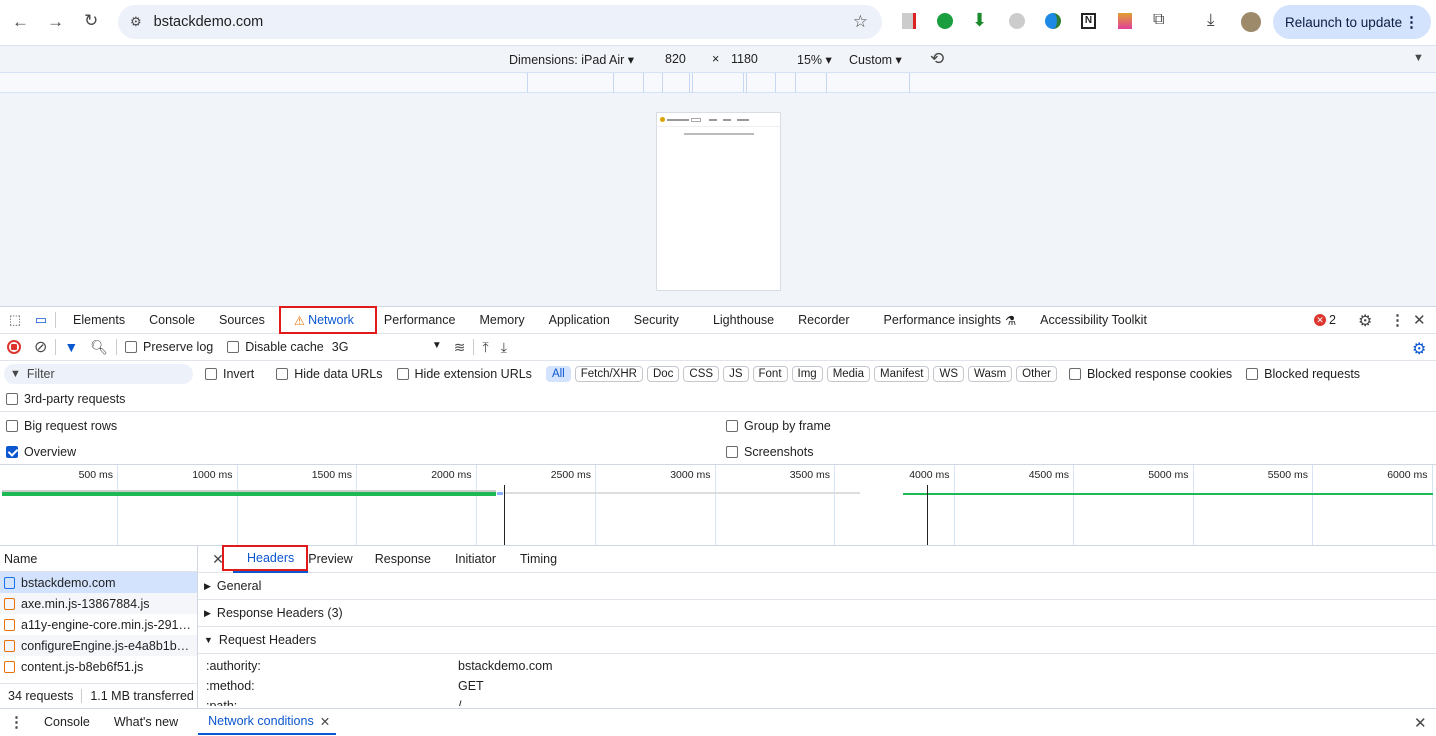 Image resolution: width=1436 pixels, height=736 pixels. Describe the element at coordinates (1125, 21) in the screenshot. I see `accessibility-extension-icon` at that location.